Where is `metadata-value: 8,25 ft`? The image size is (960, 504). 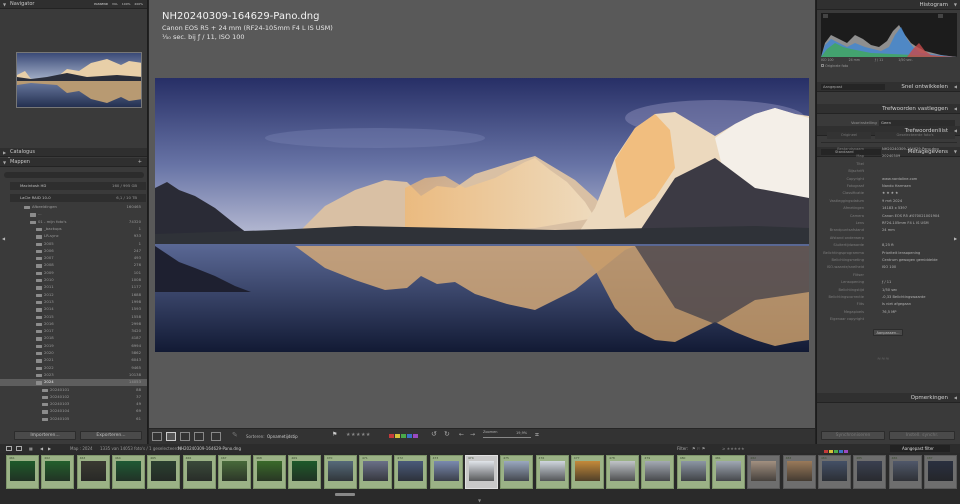 metadata-value: 8,25 ft is located at coordinates (888, 245).